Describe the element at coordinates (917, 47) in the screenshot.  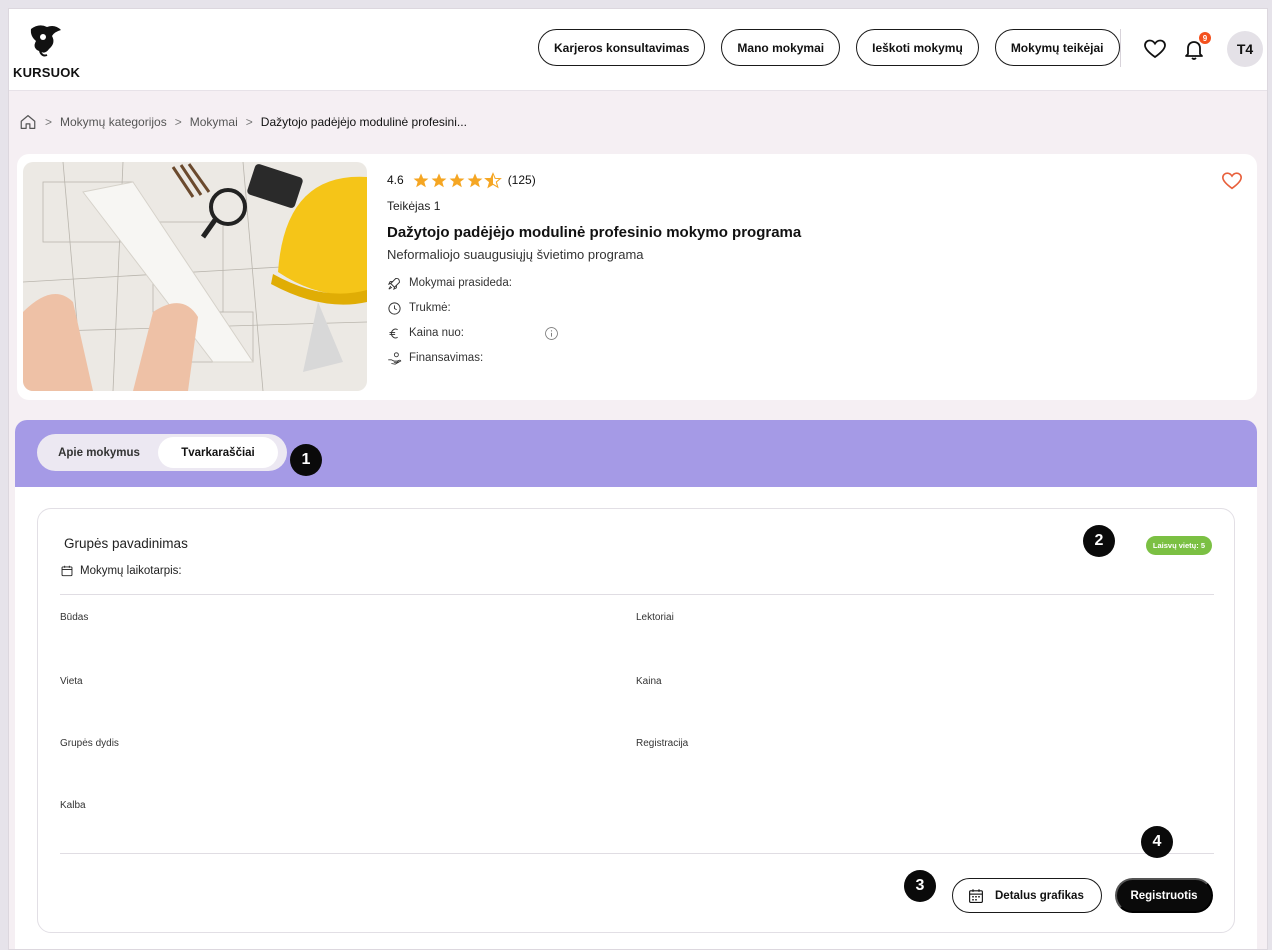
I see `nav-search-trainings: Ieškoti mokymų` at that location.